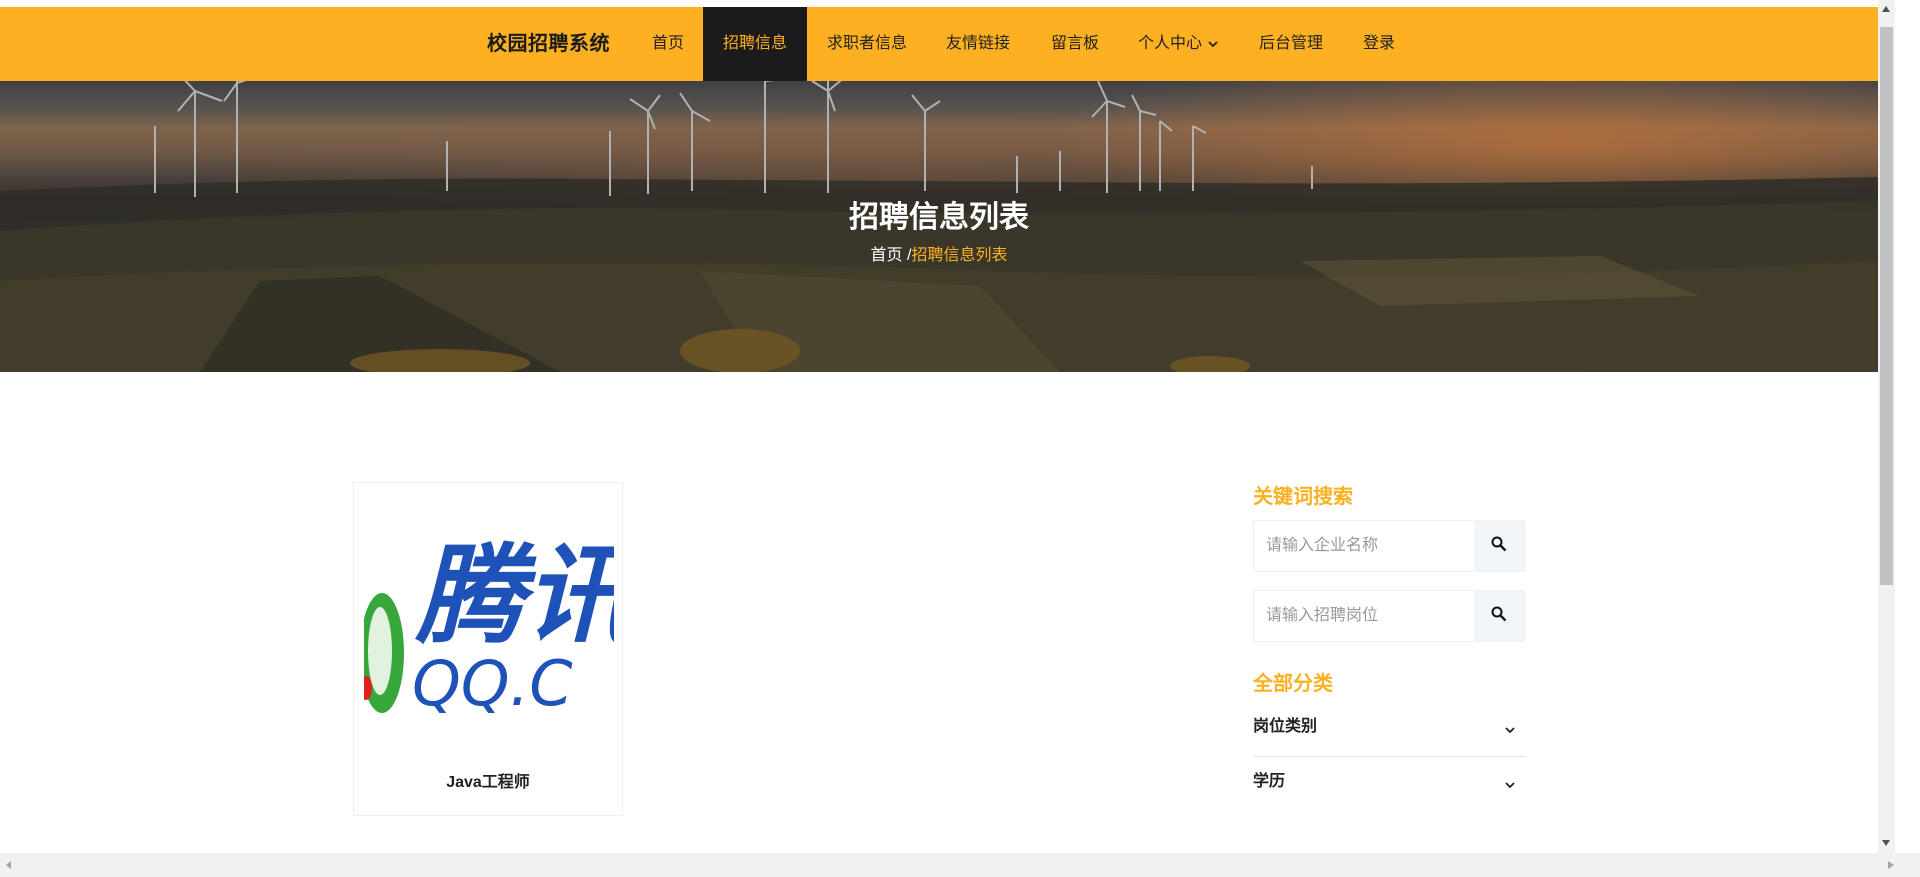 This screenshot has height=877, width=1920. Describe the element at coordinates (1285, 726) in the screenshot. I see `category-job-type-label: 岗位类别` at that location.